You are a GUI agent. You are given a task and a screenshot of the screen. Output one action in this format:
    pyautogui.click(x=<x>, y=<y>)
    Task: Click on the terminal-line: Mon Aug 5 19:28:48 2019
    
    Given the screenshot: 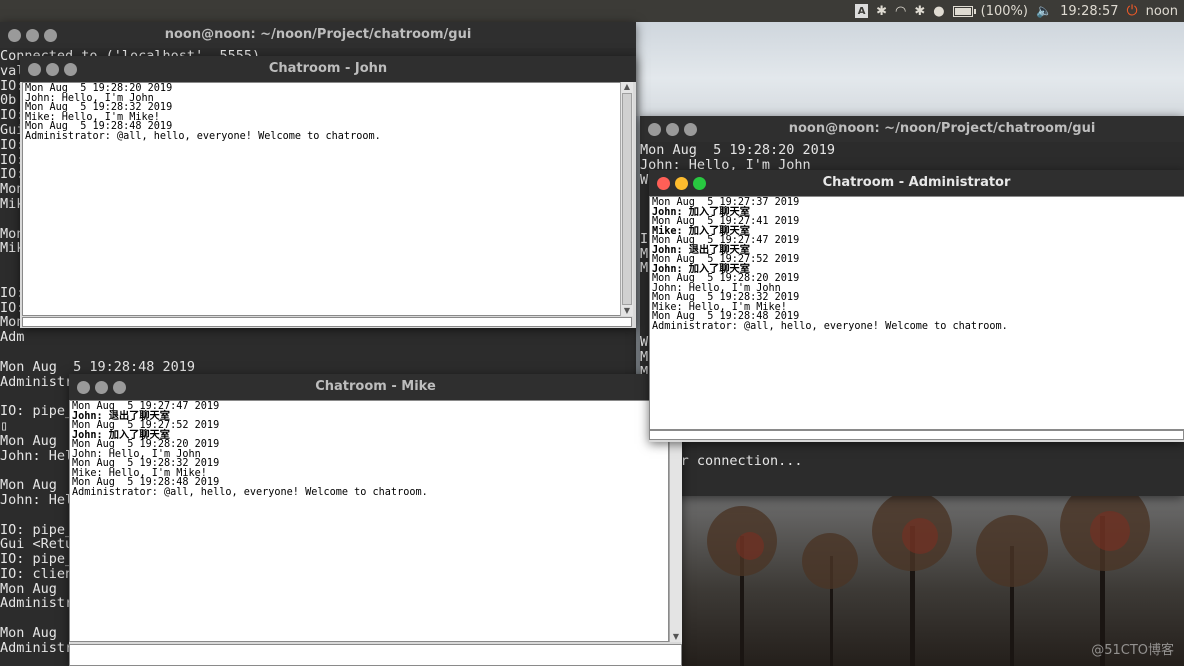 What is the action you would take?
    pyautogui.click(x=98, y=366)
    